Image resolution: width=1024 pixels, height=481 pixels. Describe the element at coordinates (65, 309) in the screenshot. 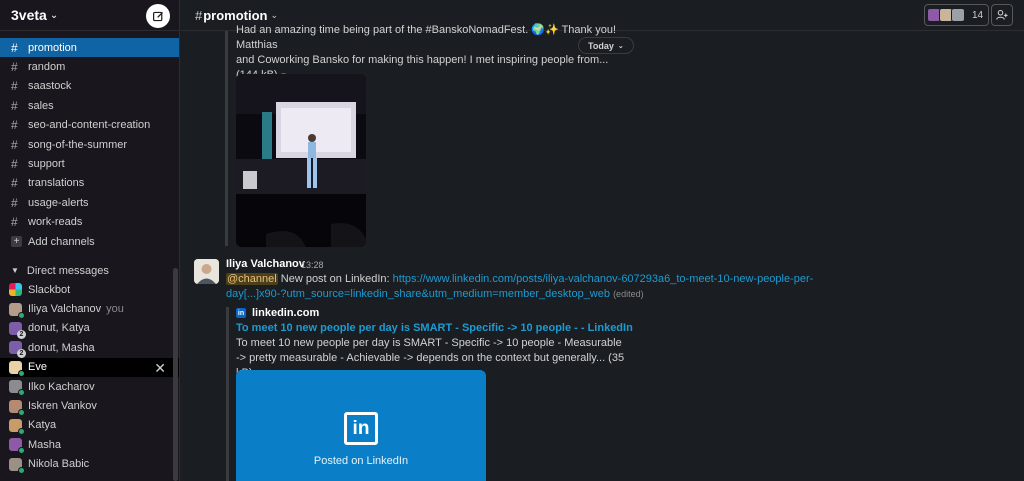

I see `dm-label: Iliya Valchanov` at that location.